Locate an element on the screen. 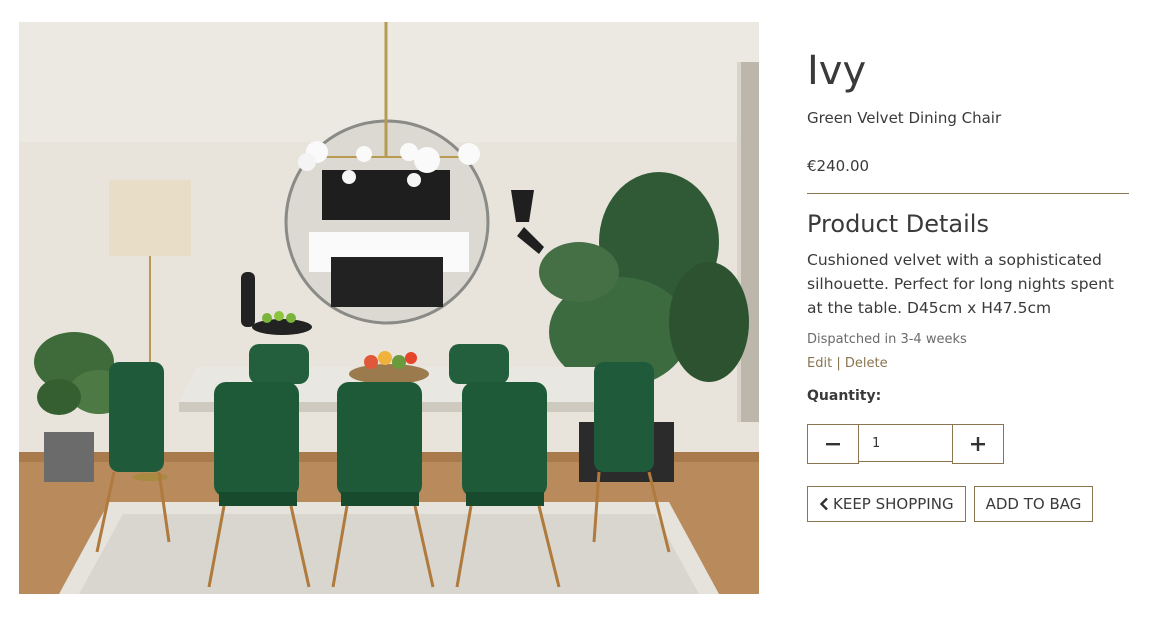 The height and width of the screenshot is (617, 1169). add-to-bag-label: ADD TO BAG is located at coordinates (1033, 504).